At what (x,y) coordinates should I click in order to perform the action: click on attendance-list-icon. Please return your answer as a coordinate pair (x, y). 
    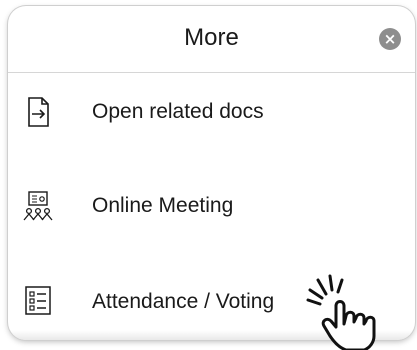
    Looking at the image, I should click on (38, 300).